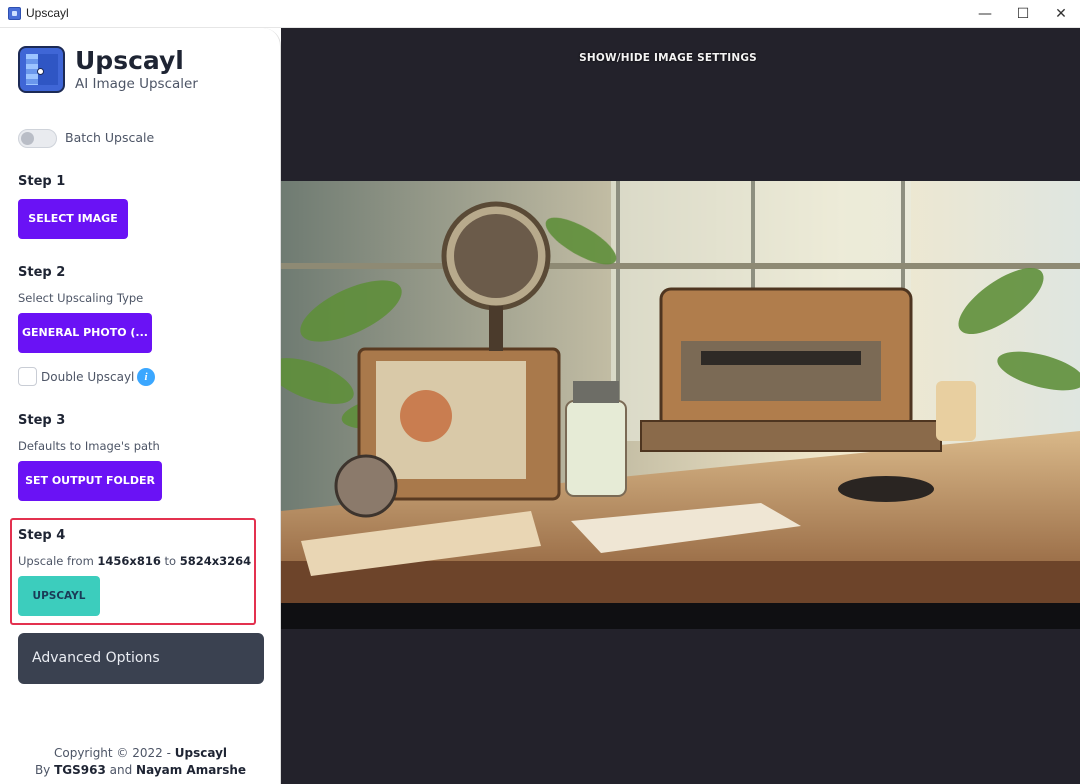 The width and height of the screenshot is (1080, 784). Describe the element at coordinates (14, 13) in the screenshot. I see `app-icon` at that location.